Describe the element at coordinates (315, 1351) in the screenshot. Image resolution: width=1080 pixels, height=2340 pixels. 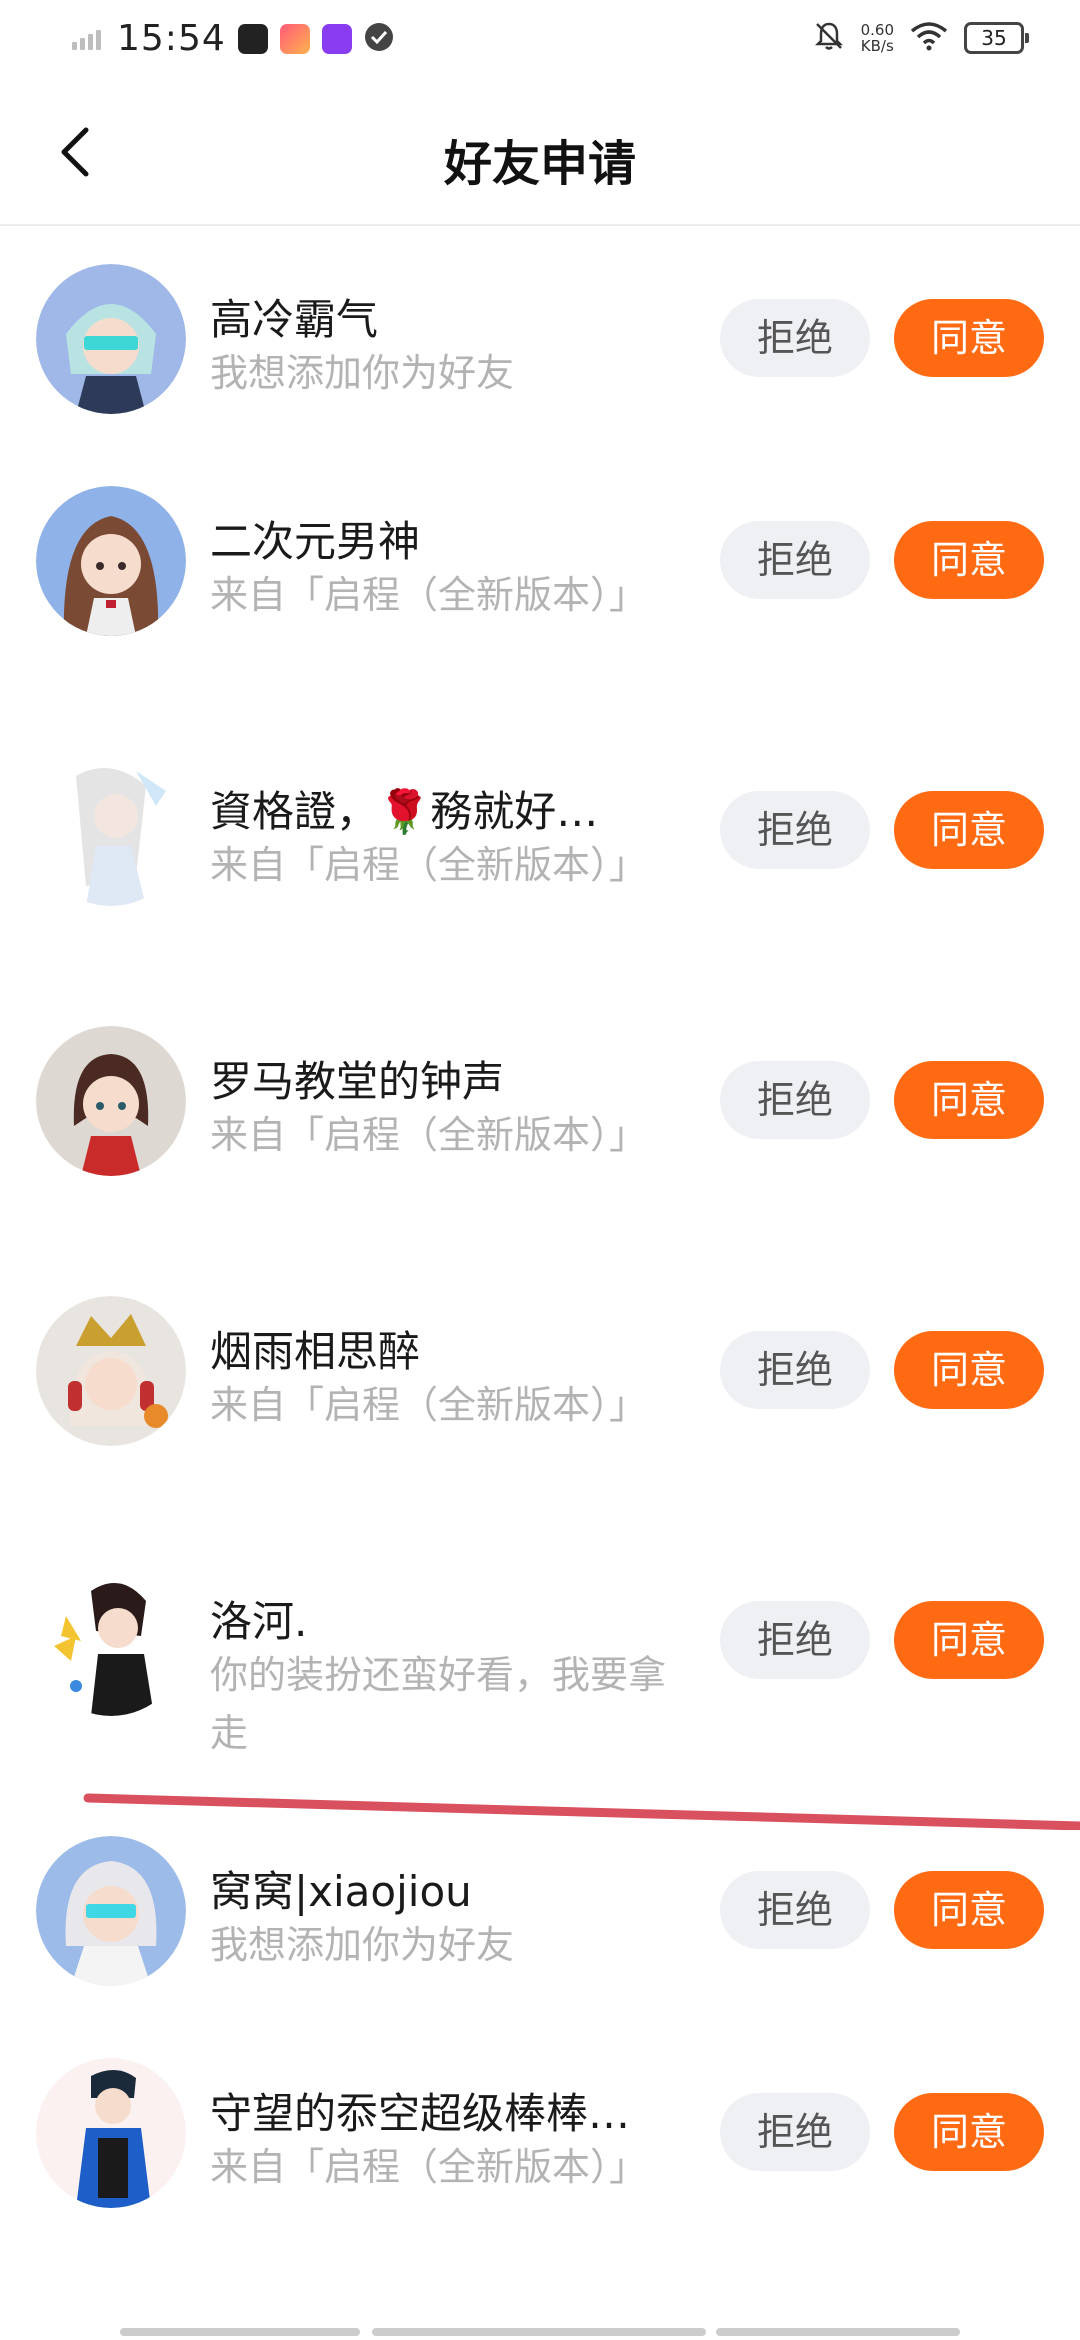
I see `request-name: 烟雨相思醉` at that location.